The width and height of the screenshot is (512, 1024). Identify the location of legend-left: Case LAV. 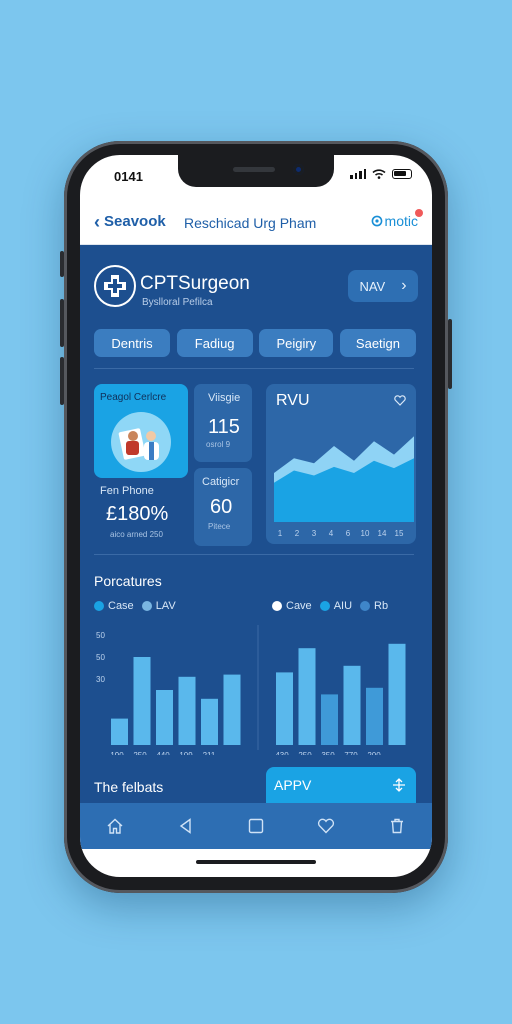
(135, 606).